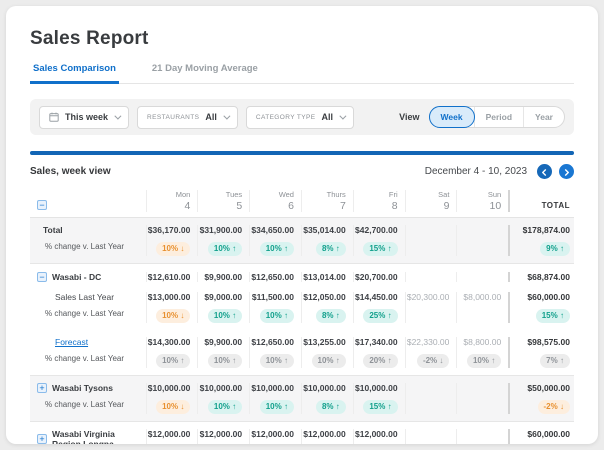 This screenshot has width=604, height=450. I want to click on day-date: 10, so click(495, 206).